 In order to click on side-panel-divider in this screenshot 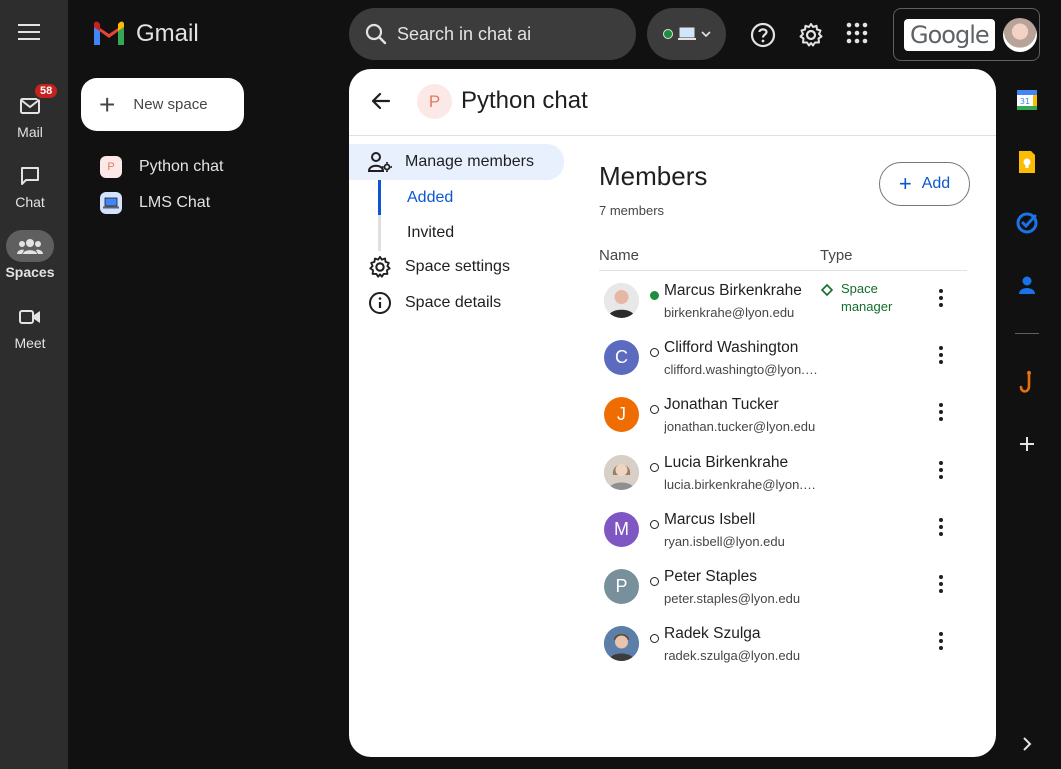, I will do `click(1027, 333)`.